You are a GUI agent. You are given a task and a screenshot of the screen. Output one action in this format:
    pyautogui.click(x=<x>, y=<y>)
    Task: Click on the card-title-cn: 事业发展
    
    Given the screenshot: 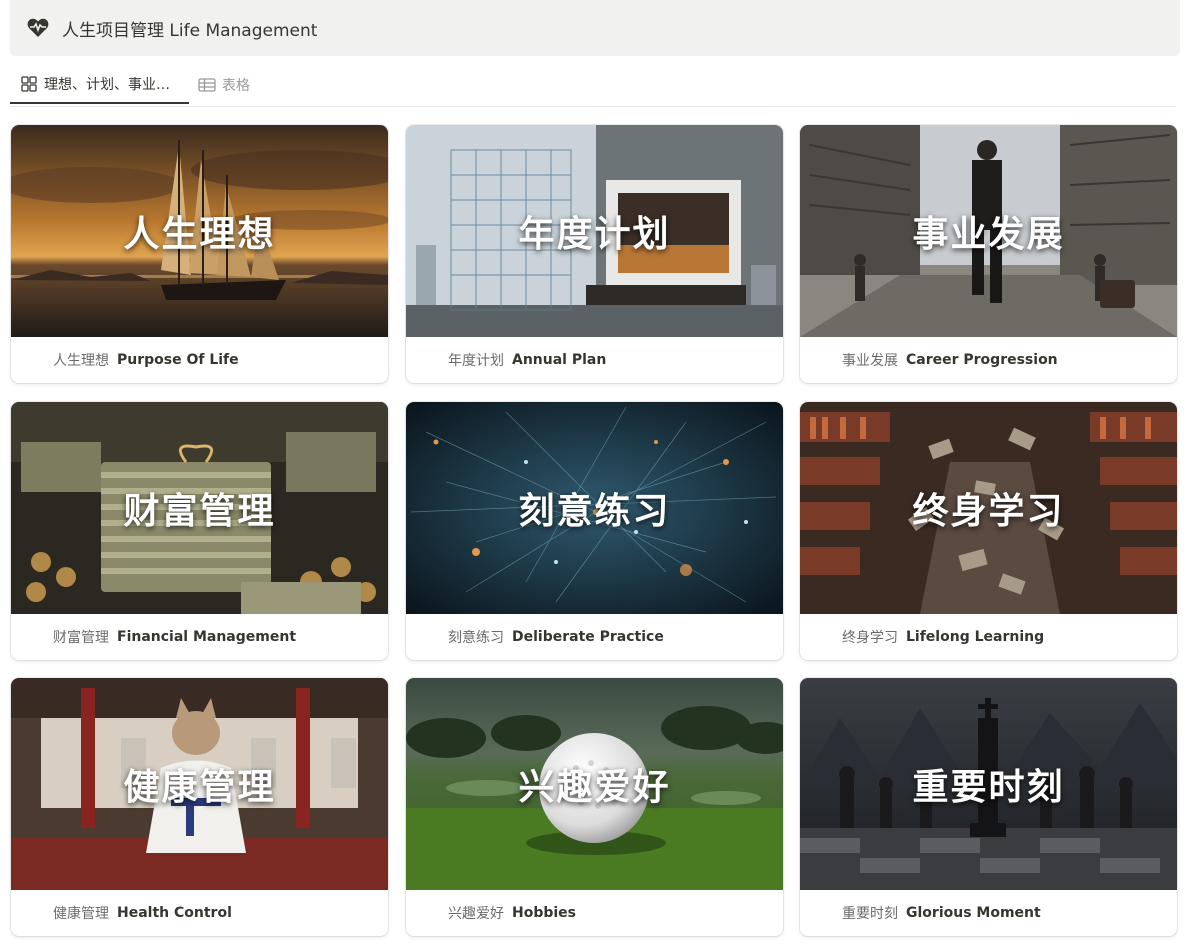 What is the action you would take?
    pyautogui.click(x=870, y=361)
    